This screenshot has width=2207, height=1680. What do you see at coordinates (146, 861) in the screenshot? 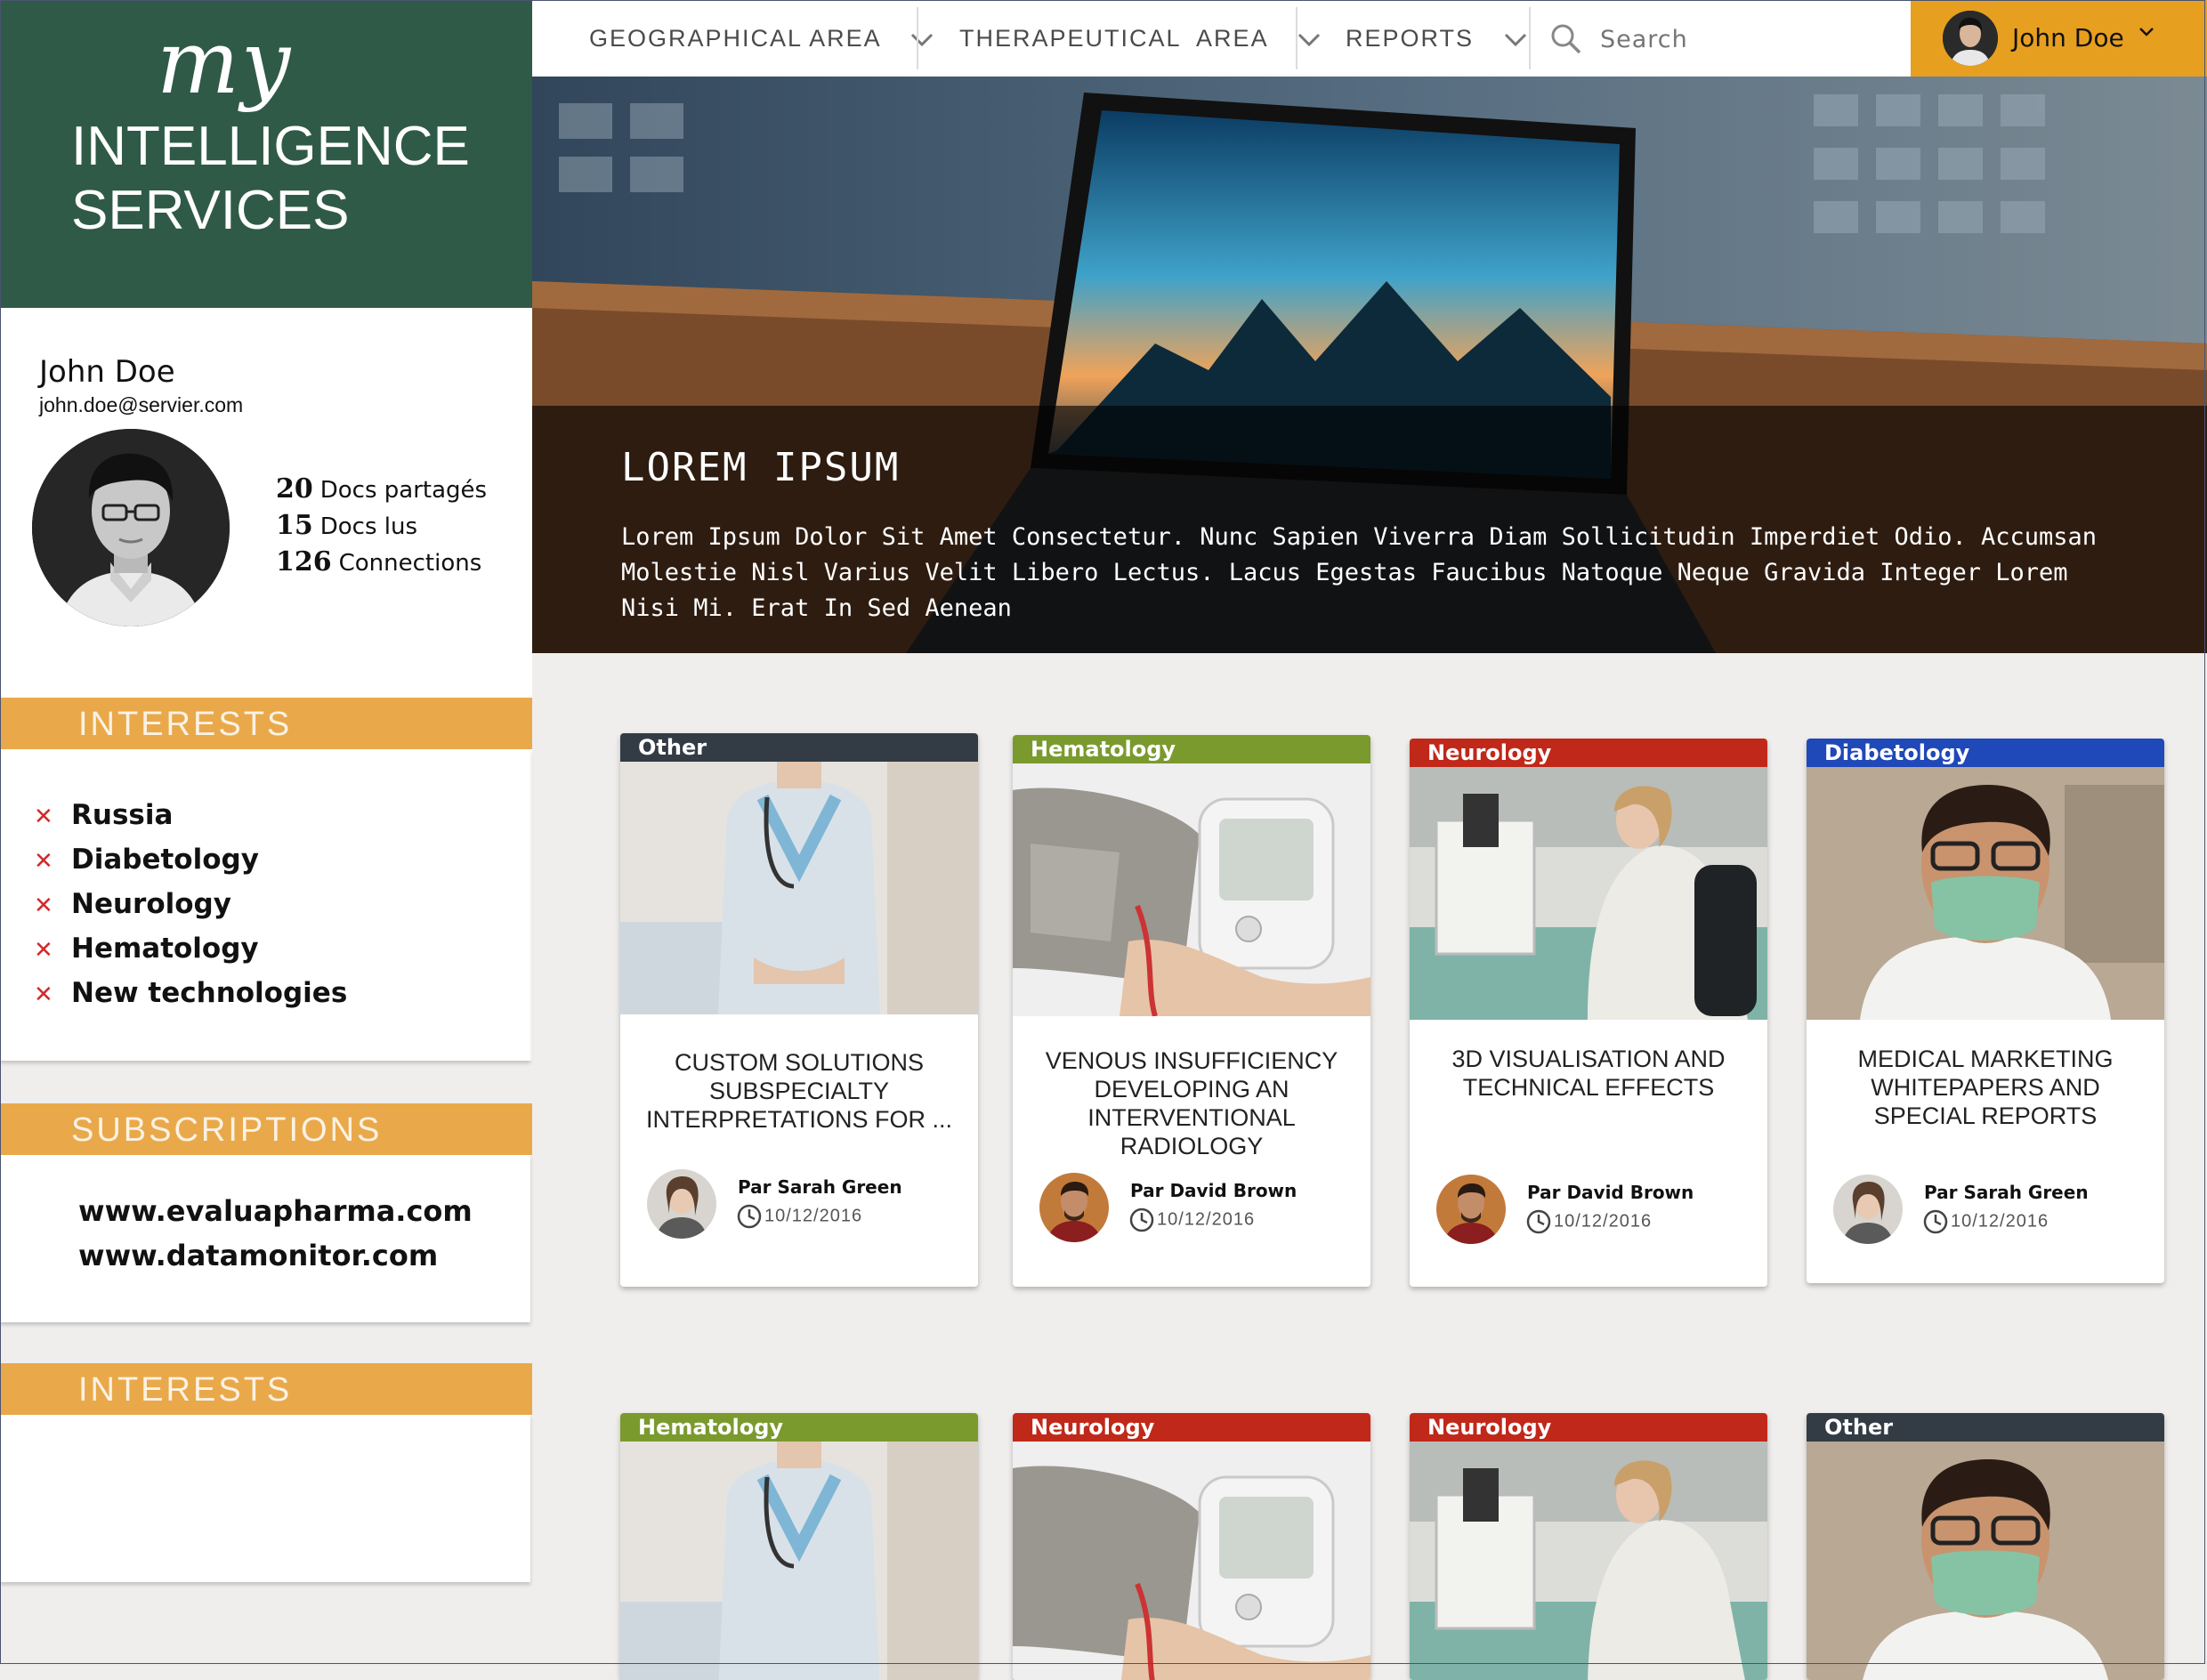
I see `interest-item: ✕ Diabetology` at bounding box center [146, 861].